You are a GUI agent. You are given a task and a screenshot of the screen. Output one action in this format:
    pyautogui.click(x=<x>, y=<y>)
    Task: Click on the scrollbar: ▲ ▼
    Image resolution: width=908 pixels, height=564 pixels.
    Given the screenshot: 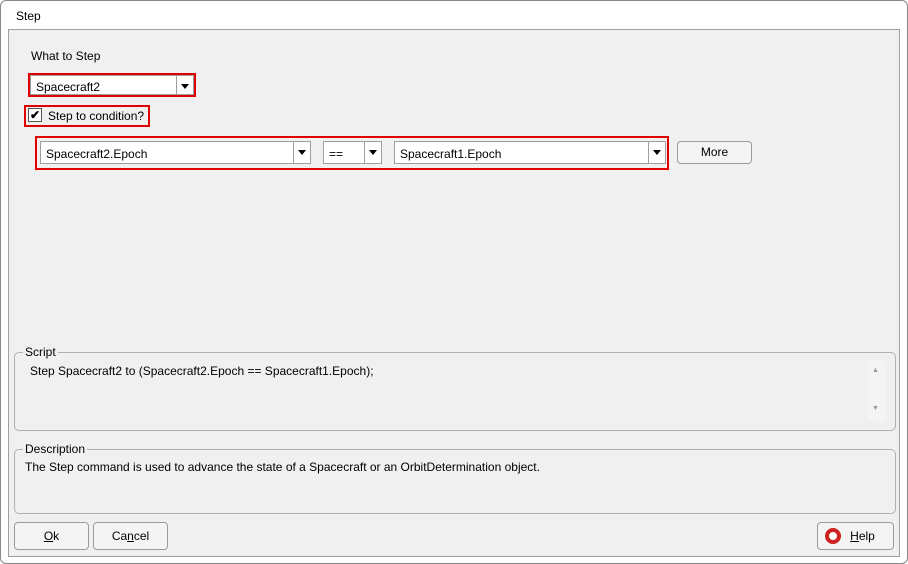 What is the action you would take?
    pyautogui.click(x=876, y=391)
    